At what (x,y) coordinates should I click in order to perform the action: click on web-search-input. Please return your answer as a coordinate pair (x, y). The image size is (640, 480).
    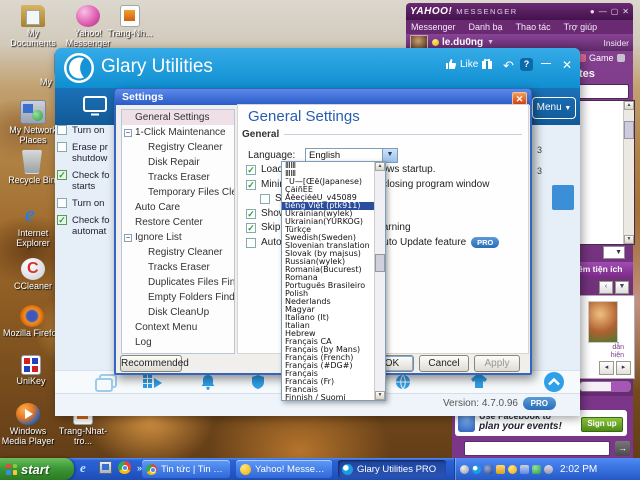
    Looking at the image, I should click on (537, 448).